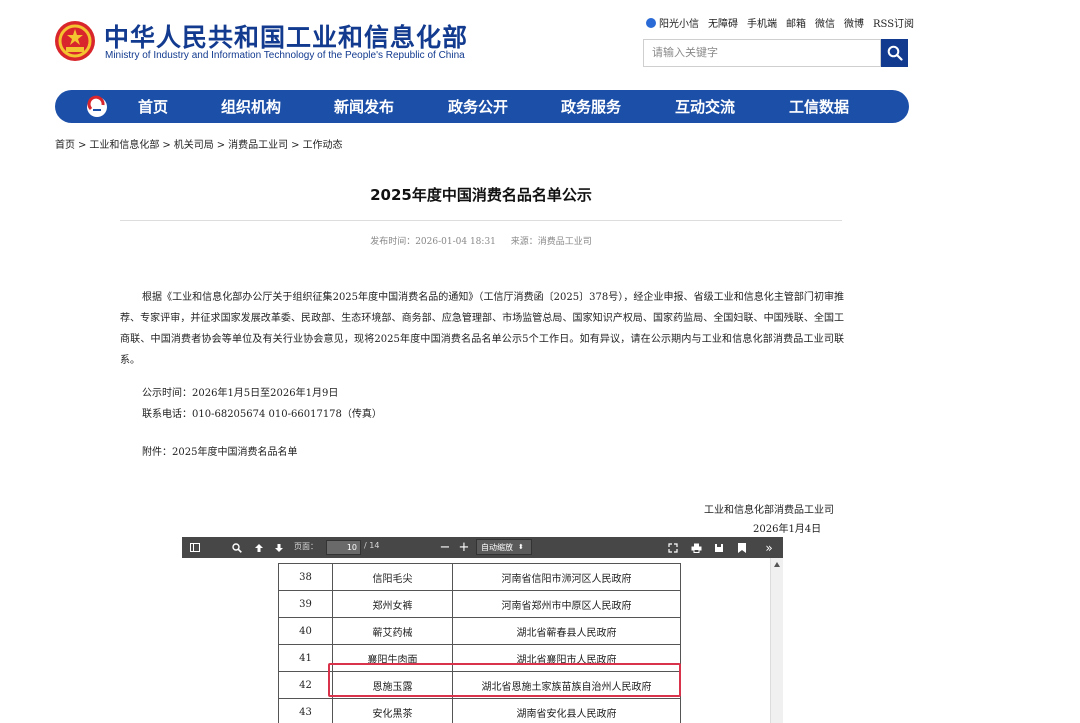 The image size is (1080, 723). I want to click on product-name: 襄阳牛肉面, so click(392, 658).